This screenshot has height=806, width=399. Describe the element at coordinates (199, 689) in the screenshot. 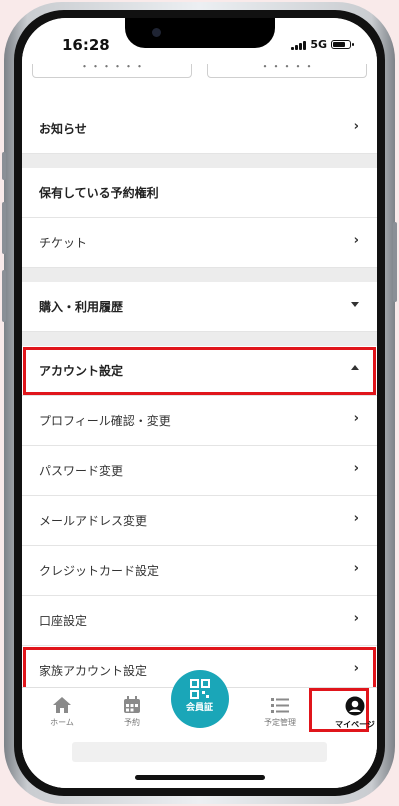

I see `qr-code-icon` at that location.